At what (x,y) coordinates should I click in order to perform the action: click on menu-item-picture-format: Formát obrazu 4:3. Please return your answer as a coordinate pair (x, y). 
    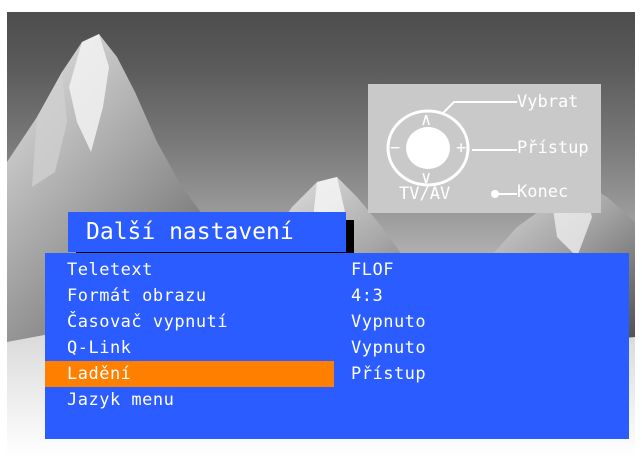
    Looking at the image, I should click on (337, 296).